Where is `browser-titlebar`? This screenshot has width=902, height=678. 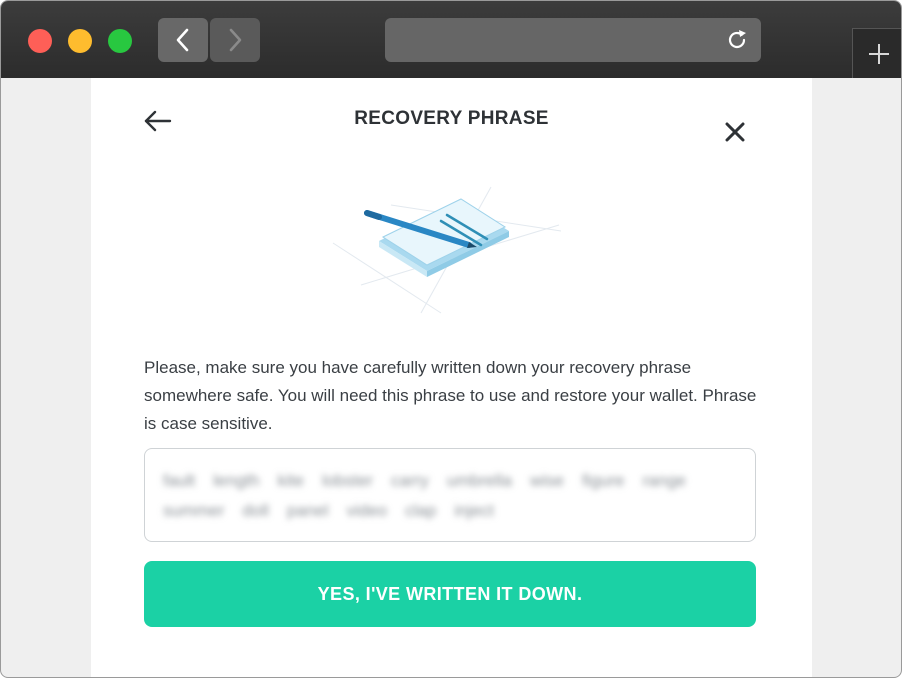
browser-titlebar is located at coordinates (451, 39).